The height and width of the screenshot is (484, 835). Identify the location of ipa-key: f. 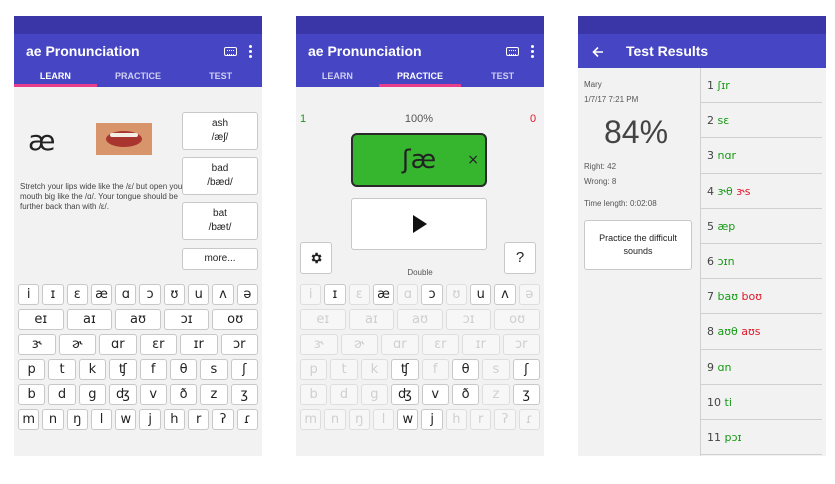
(153, 369).